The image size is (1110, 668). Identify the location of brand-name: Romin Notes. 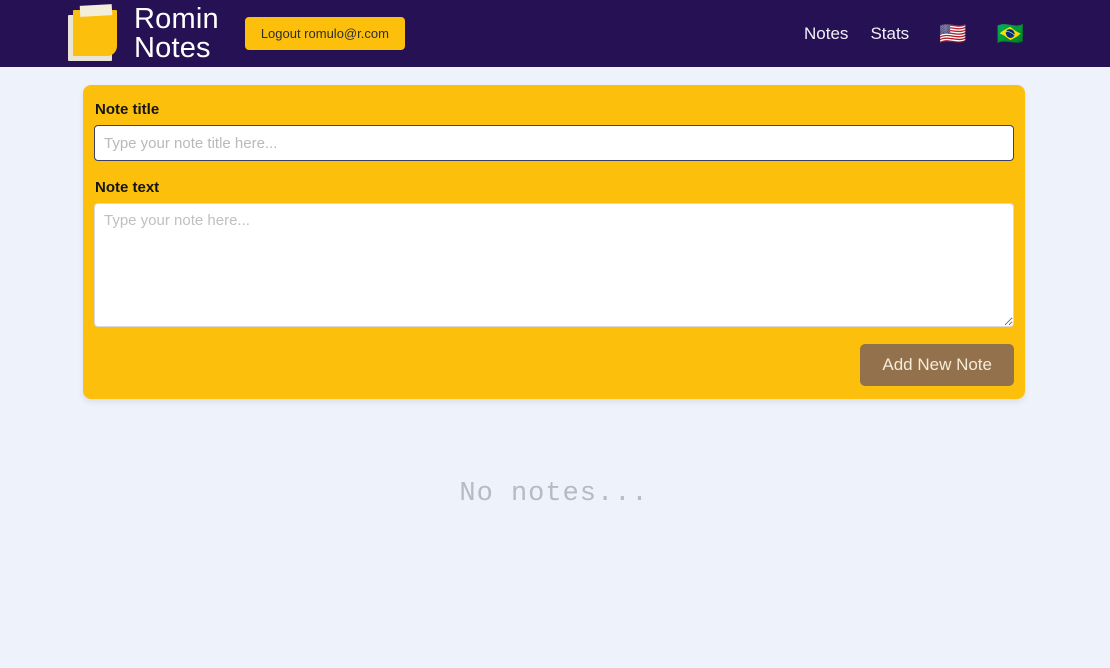
(176, 33).